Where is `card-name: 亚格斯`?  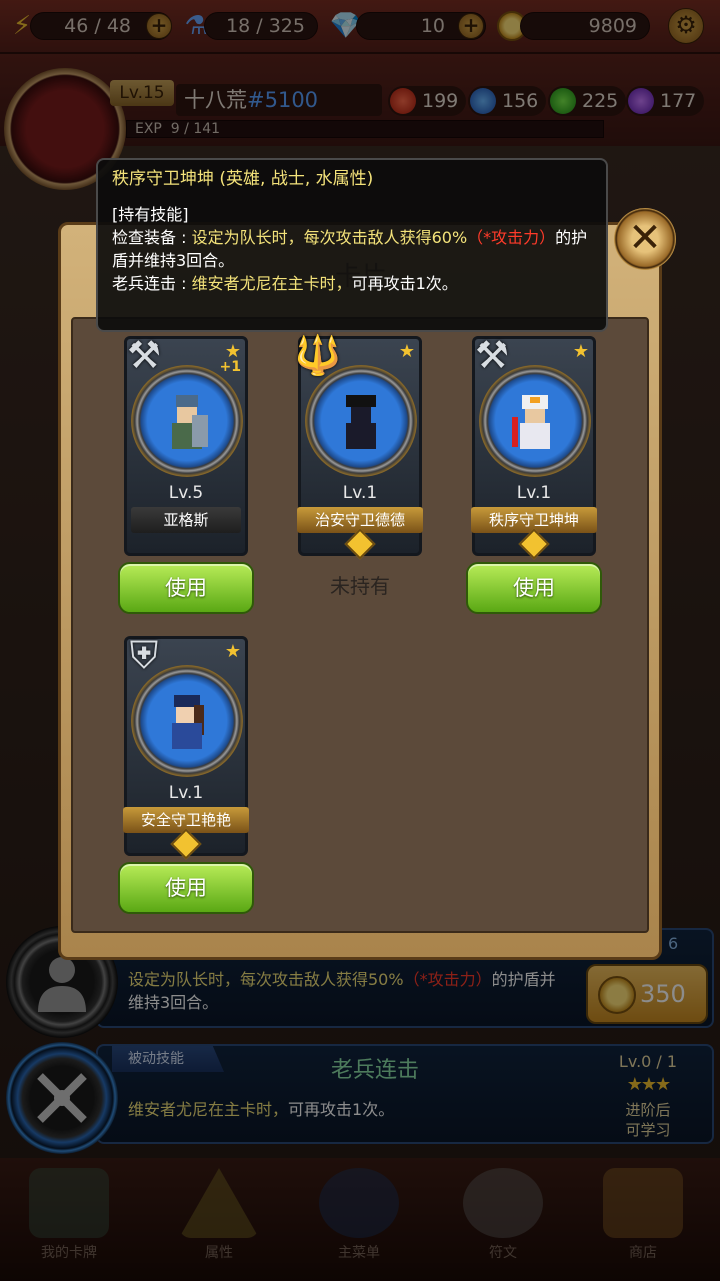 card-name: 亚格斯 is located at coordinates (186, 520).